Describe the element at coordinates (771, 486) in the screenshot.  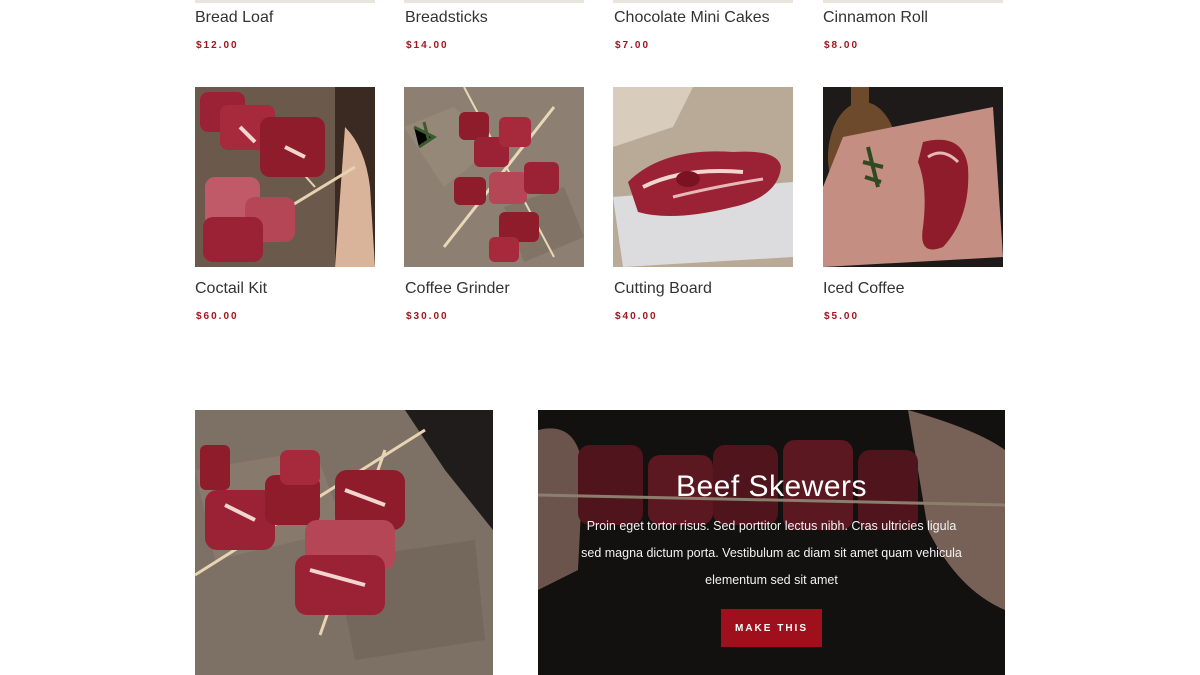
I see `banner-title: Beef Skewers` at that location.